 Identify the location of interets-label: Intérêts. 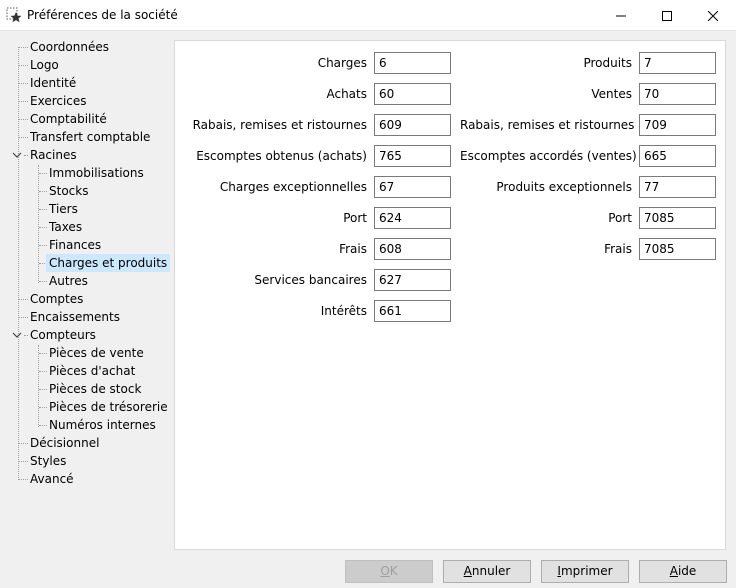
(343, 311).